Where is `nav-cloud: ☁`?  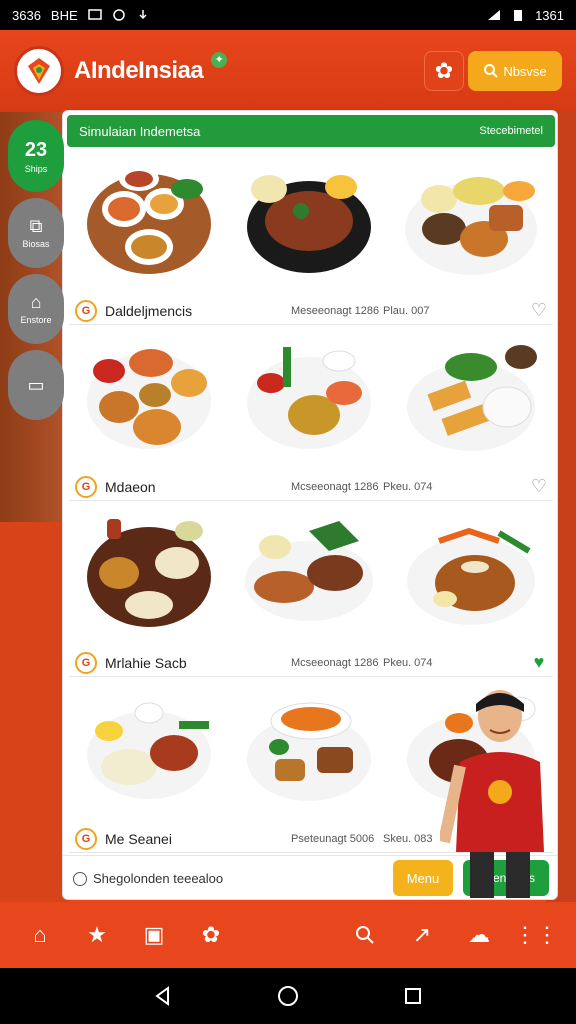
nav-cloud: ☁ is located at coordinates (479, 935).